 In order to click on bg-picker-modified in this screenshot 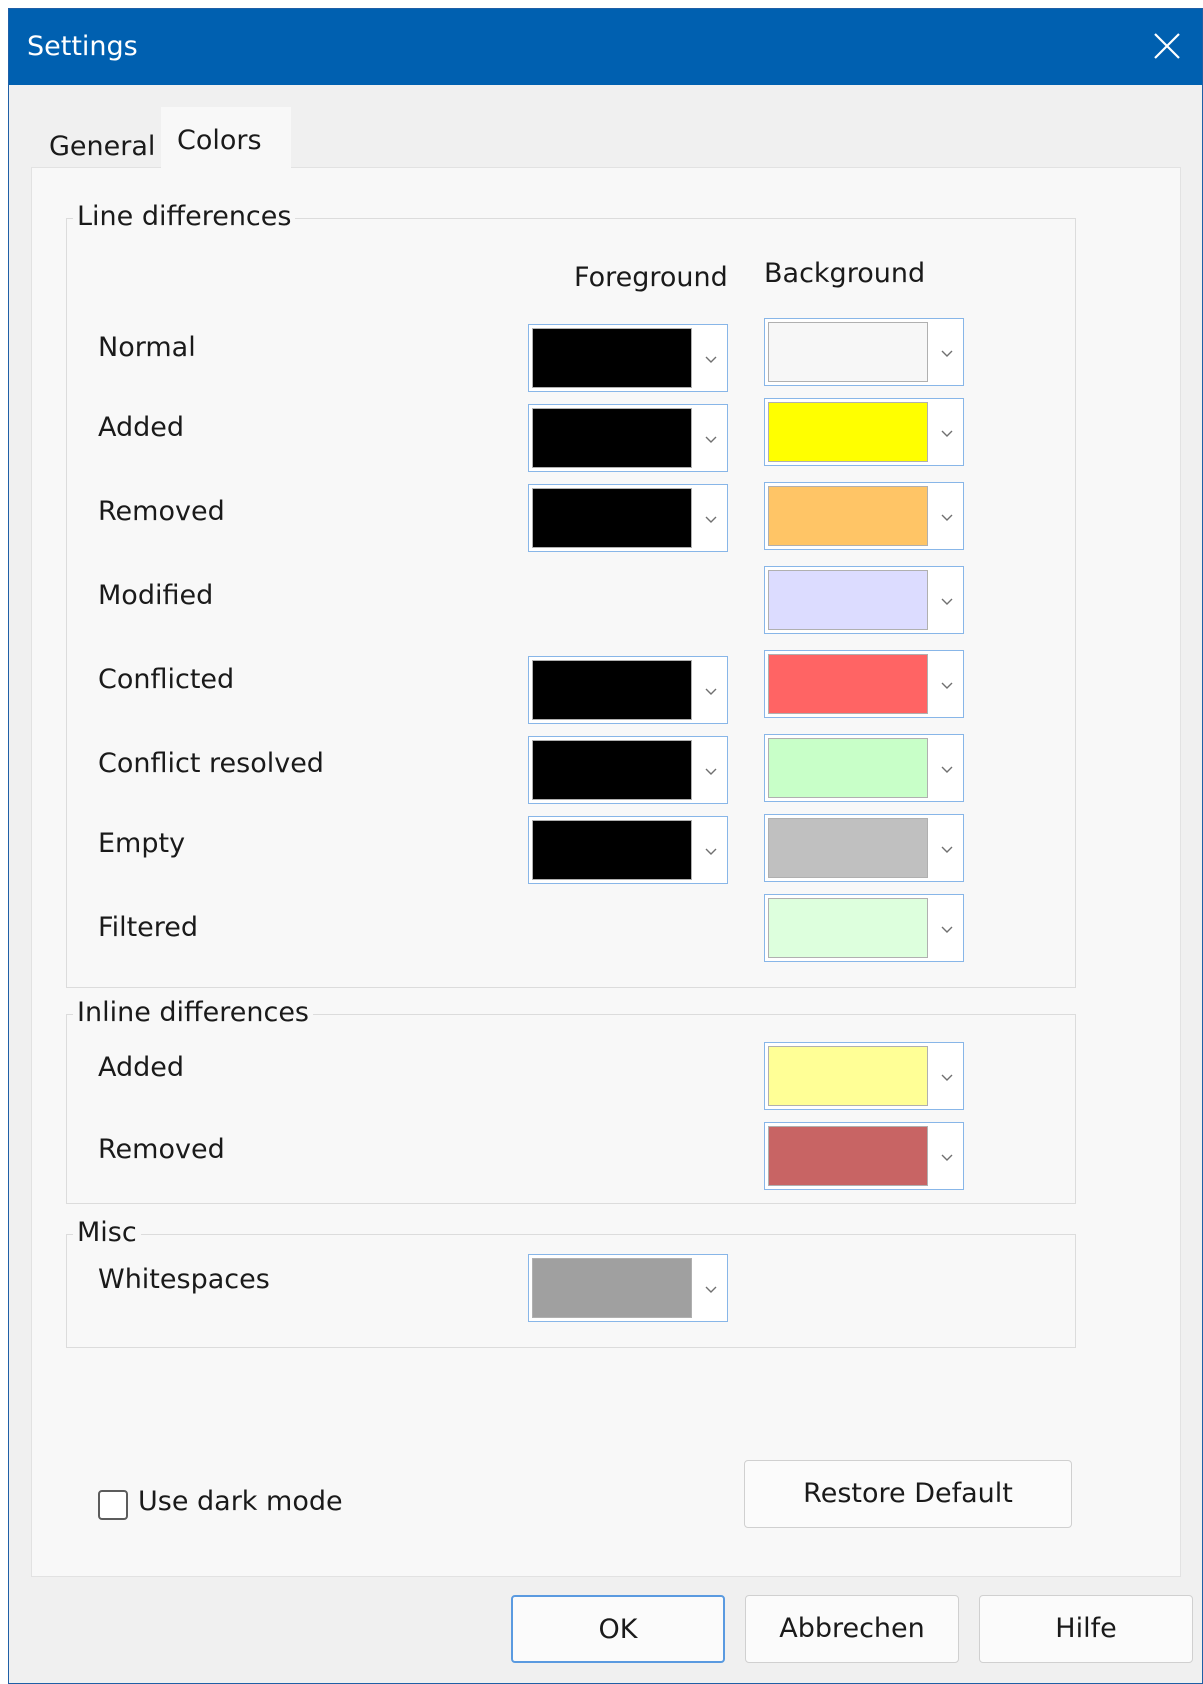, I will do `click(864, 600)`.